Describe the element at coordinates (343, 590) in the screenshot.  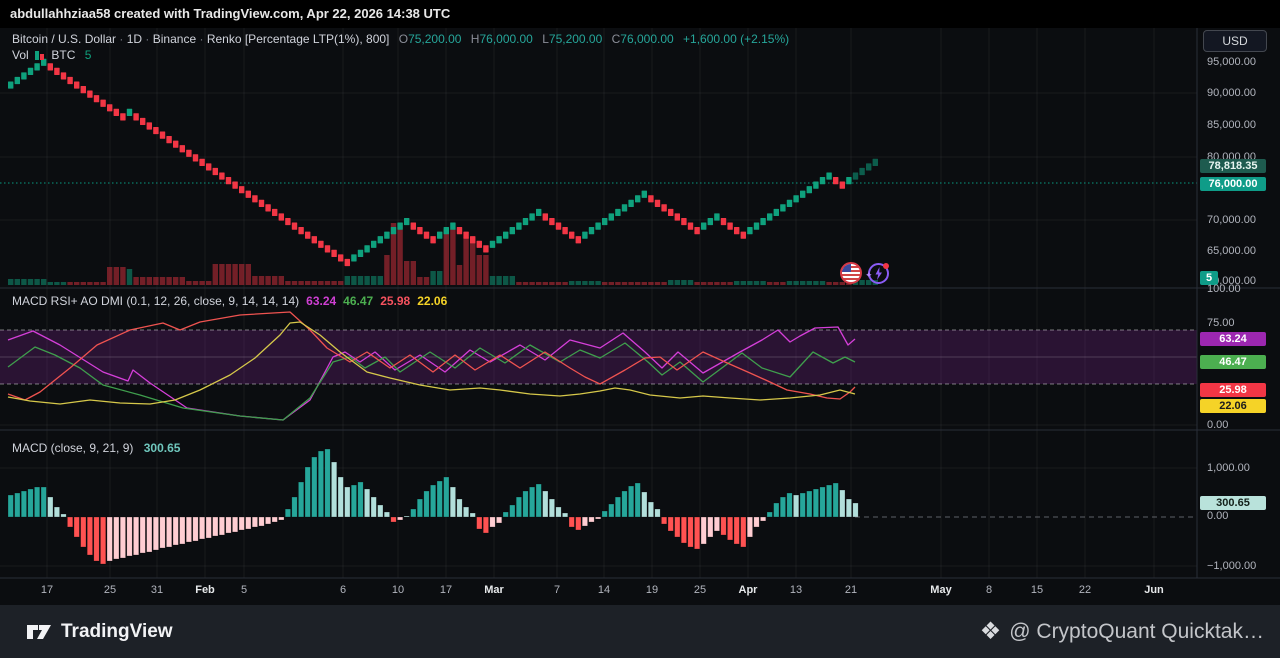
I see `time-axis-label: 6` at that location.